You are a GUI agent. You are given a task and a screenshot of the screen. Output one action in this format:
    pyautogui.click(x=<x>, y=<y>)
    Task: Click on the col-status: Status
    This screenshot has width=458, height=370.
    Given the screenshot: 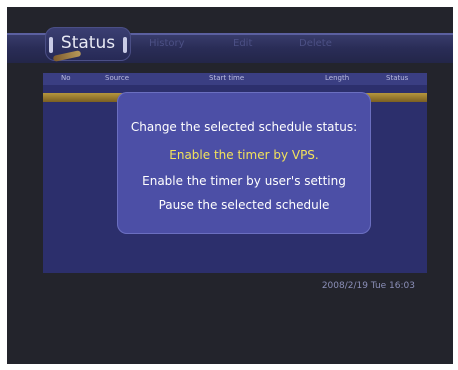 What is the action you would take?
    pyautogui.click(x=397, y=78)
    